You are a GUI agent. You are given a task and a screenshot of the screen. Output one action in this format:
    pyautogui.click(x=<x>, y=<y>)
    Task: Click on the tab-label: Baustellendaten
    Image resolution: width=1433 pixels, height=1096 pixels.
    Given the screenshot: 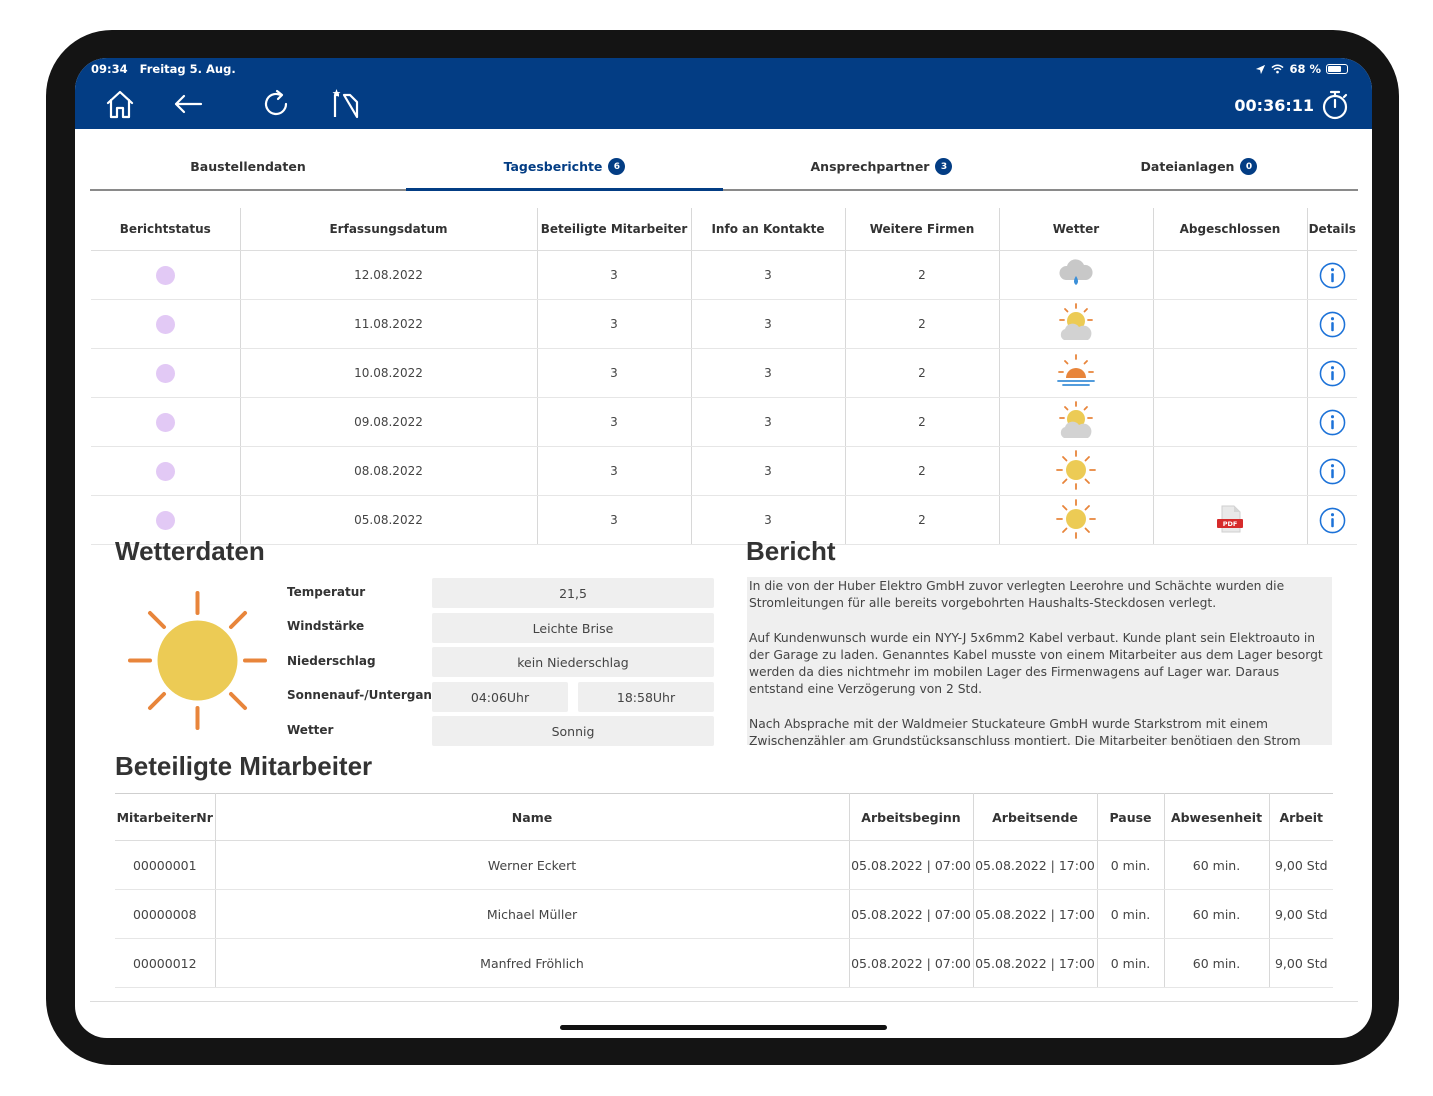 What is the action you would take?
    pyautogui.click(x=248, y=166)
    